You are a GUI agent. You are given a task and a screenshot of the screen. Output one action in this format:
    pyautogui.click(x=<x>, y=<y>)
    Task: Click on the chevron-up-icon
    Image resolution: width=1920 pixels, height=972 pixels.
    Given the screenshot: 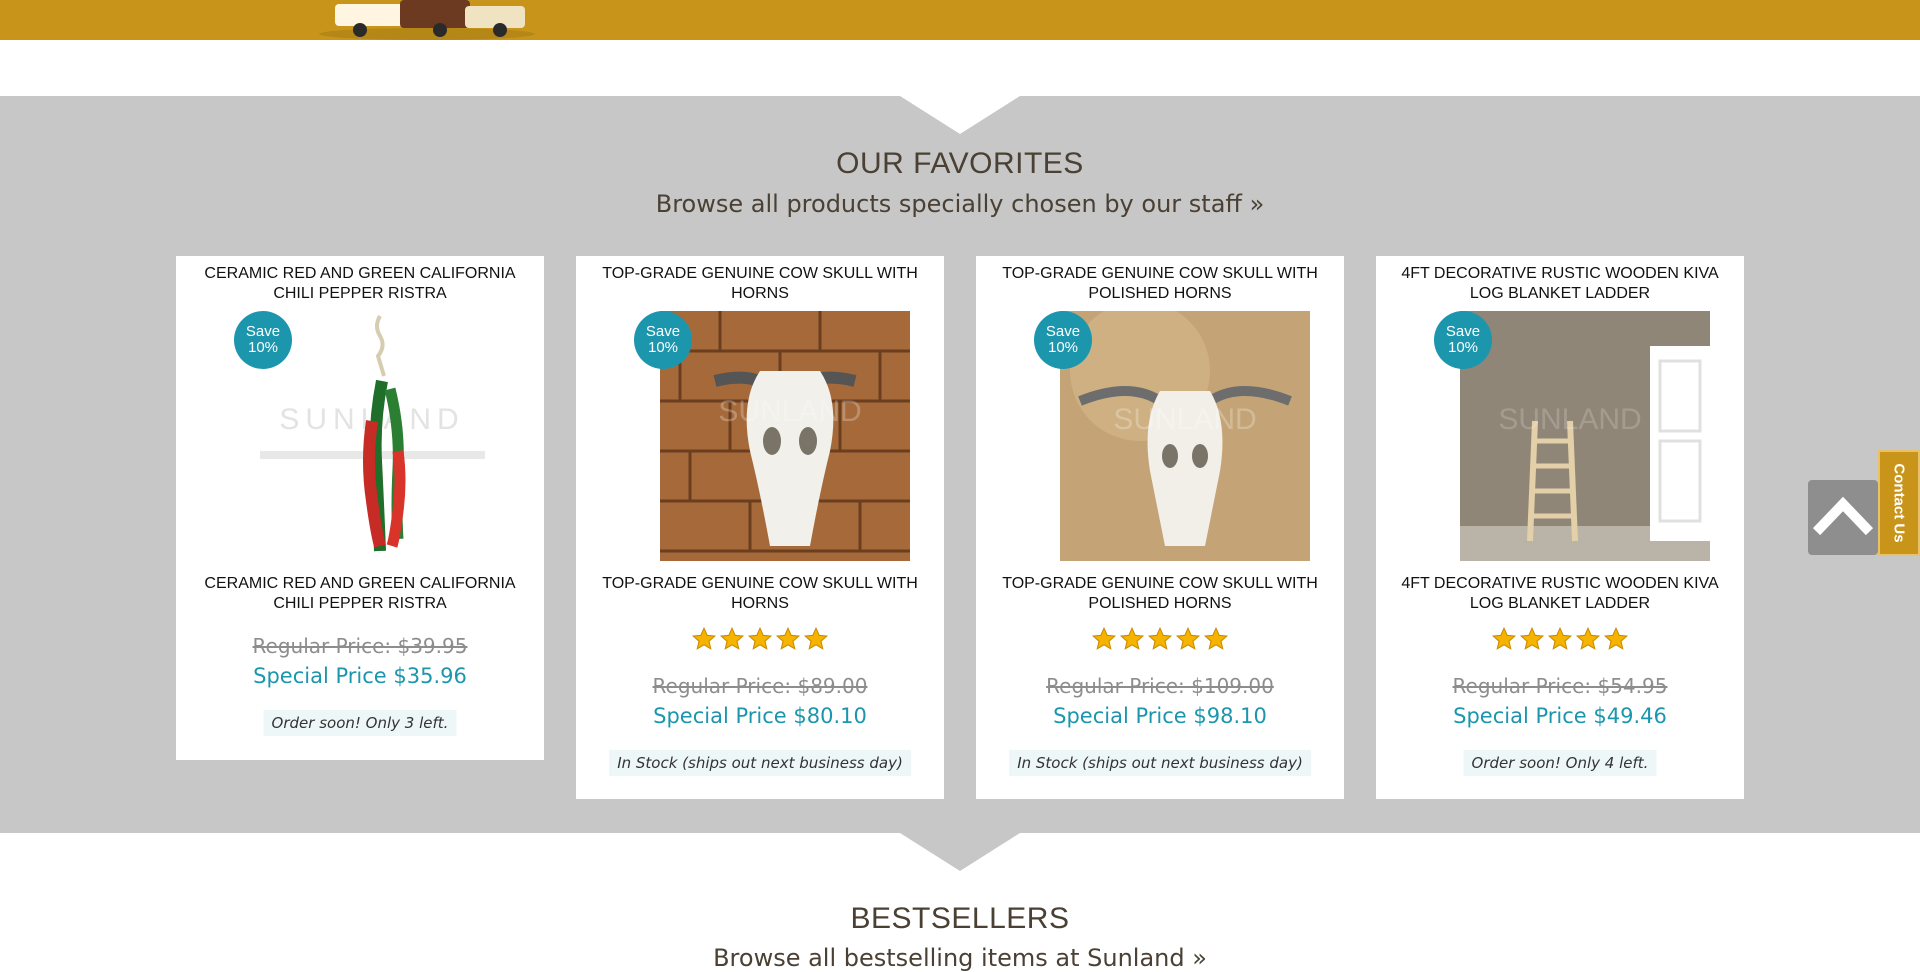 What is the action you would take?
    pyautogui.click(x=1843, y=516)
    